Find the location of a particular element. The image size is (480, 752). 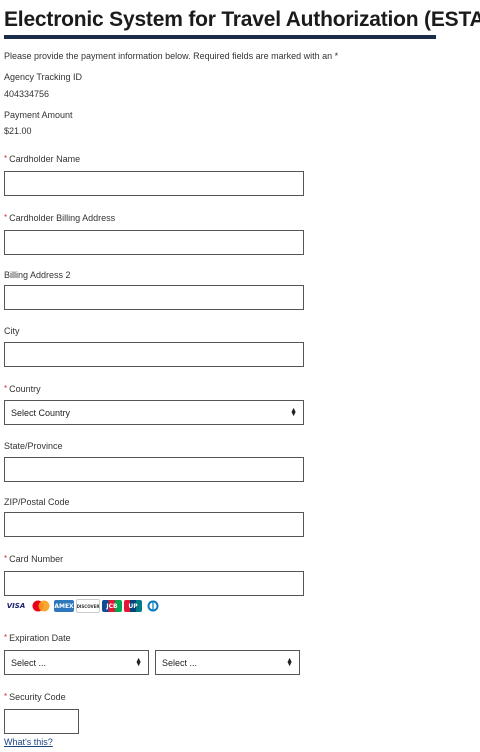

state-input is located at coordinates (154, 469).